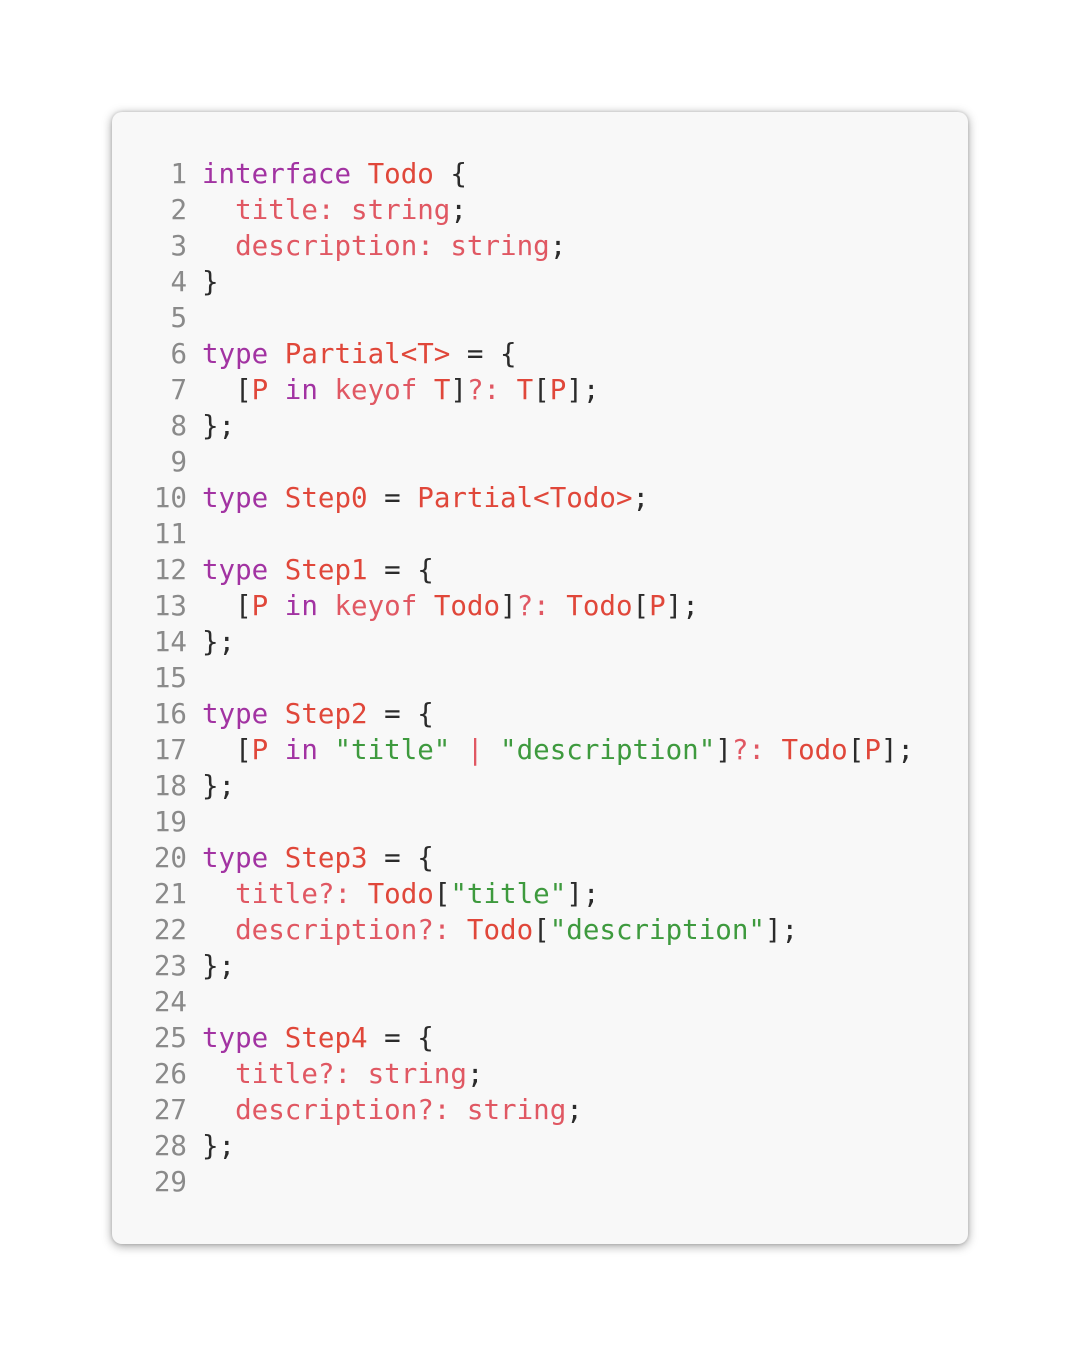  What do you see at coordinates (540, 786) in the screenshot?
I see `code-line: 18};` at bounding box center [540, 786].